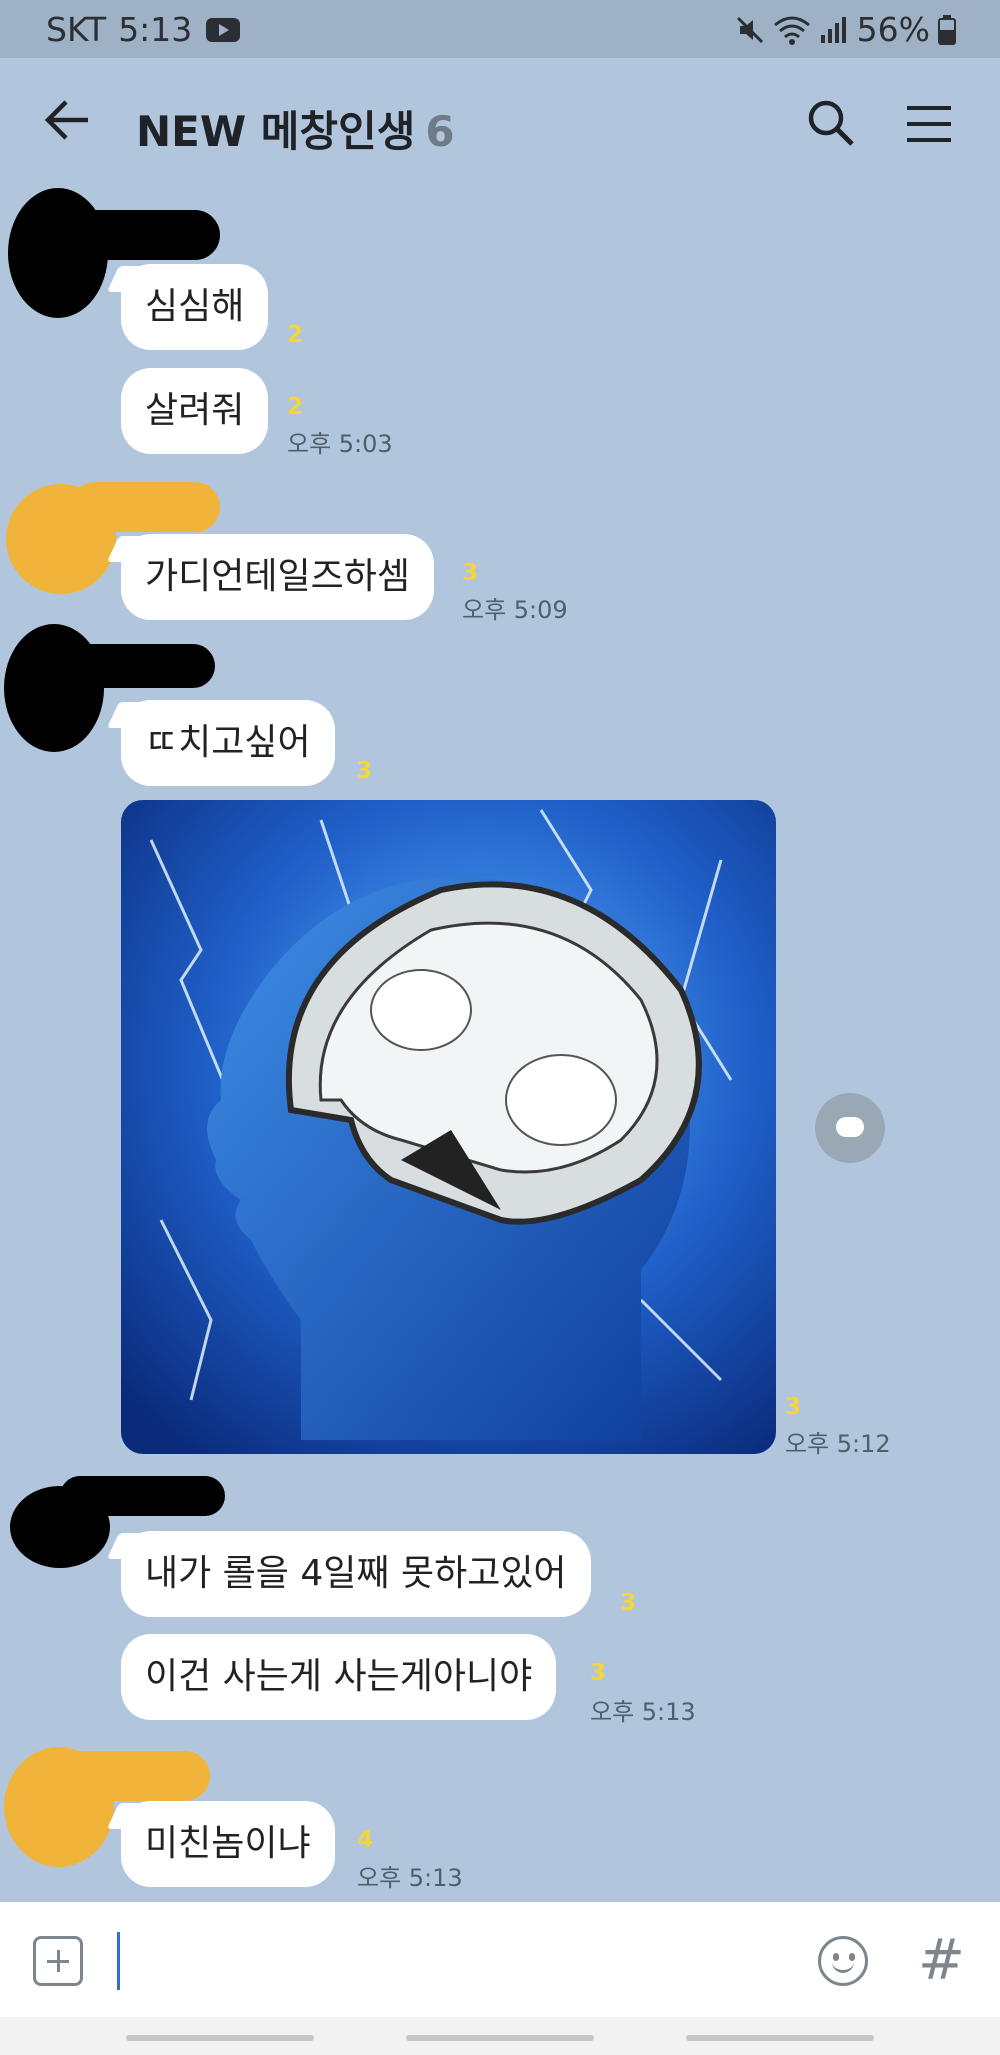 Image resolution: width=1000 pixels, height=2055 pixels. Describe the element at coordinates (893, 29) in the screenshot. I see `battery-percent: 56%` at that location.